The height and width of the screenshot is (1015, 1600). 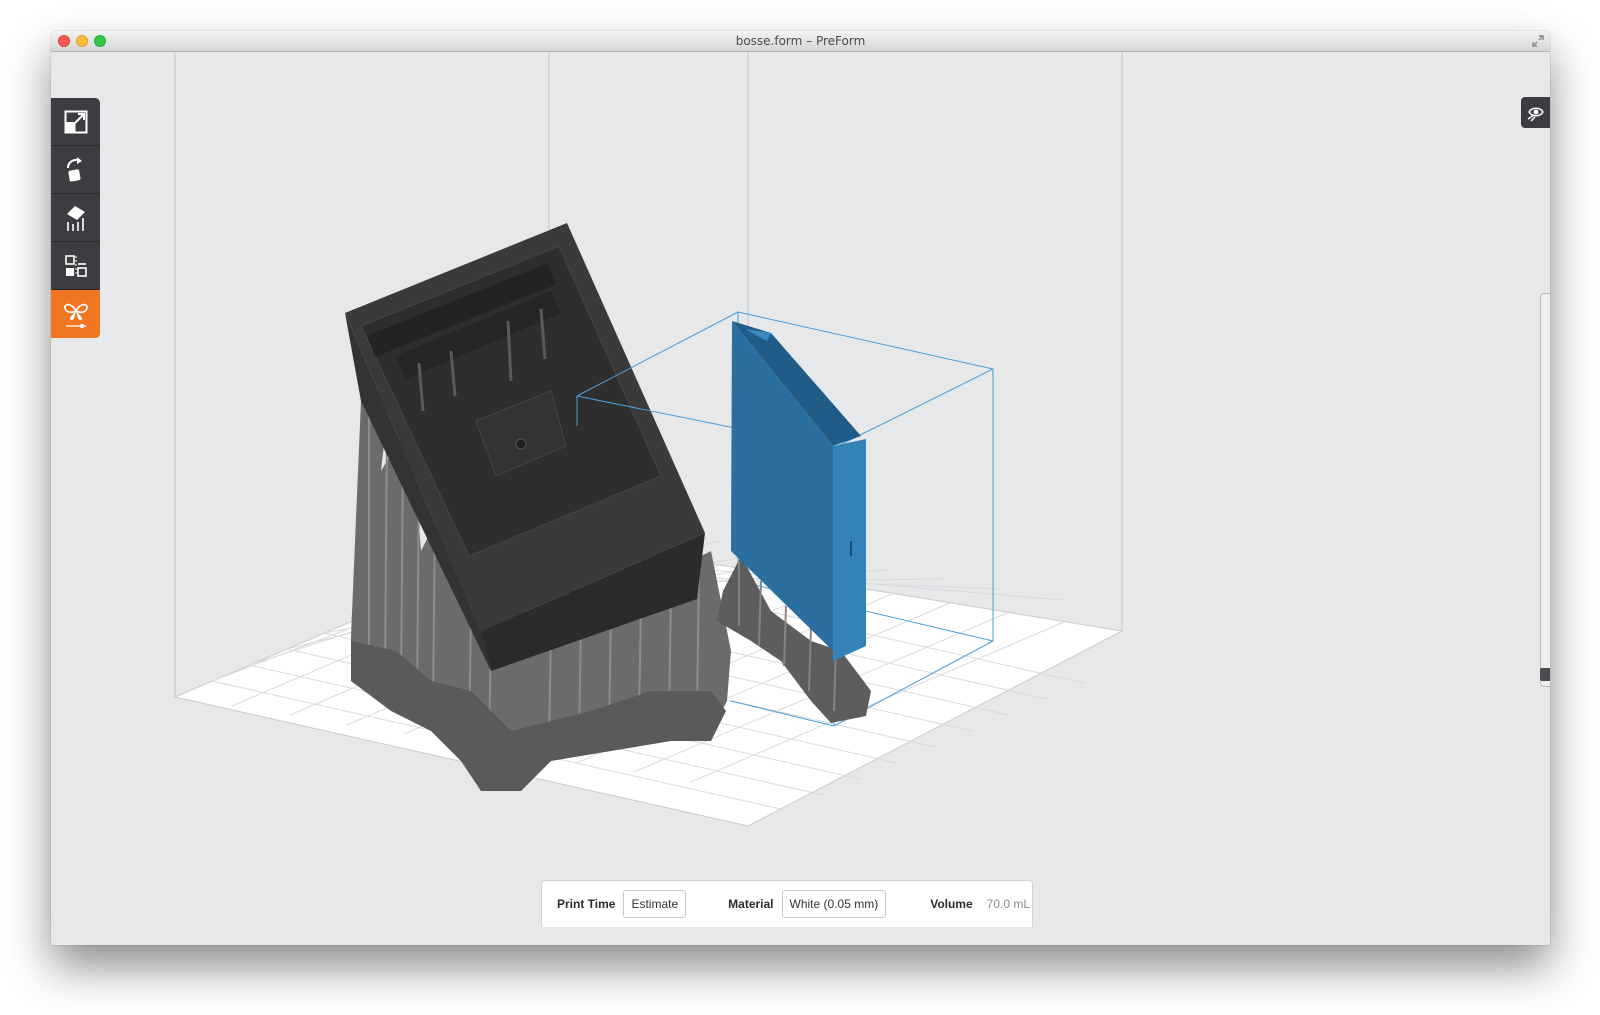 What do you see at coordinates (834, 904) in the screenshot?
I see `material-select: White (0.05 mm)` at bounding box center [834, 904].